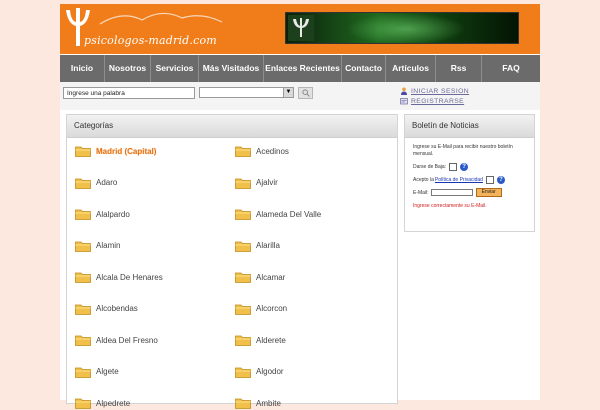  What do you see at coordinates (470, 166) in the screenshot?
I see `unsubscribe-row: Darse de Baja: ?` at bounding box center [470, 166].